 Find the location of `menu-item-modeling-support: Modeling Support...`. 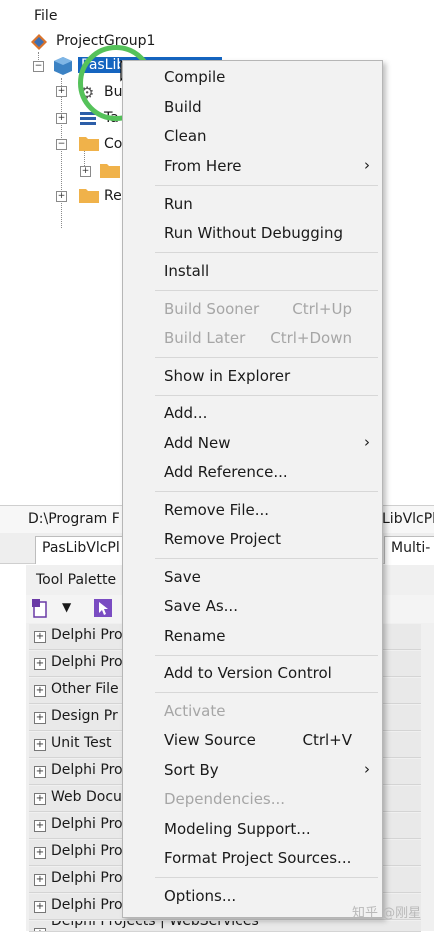

menu-item-modeling-support: Modeling Support... is located at coordinates (252, 830).